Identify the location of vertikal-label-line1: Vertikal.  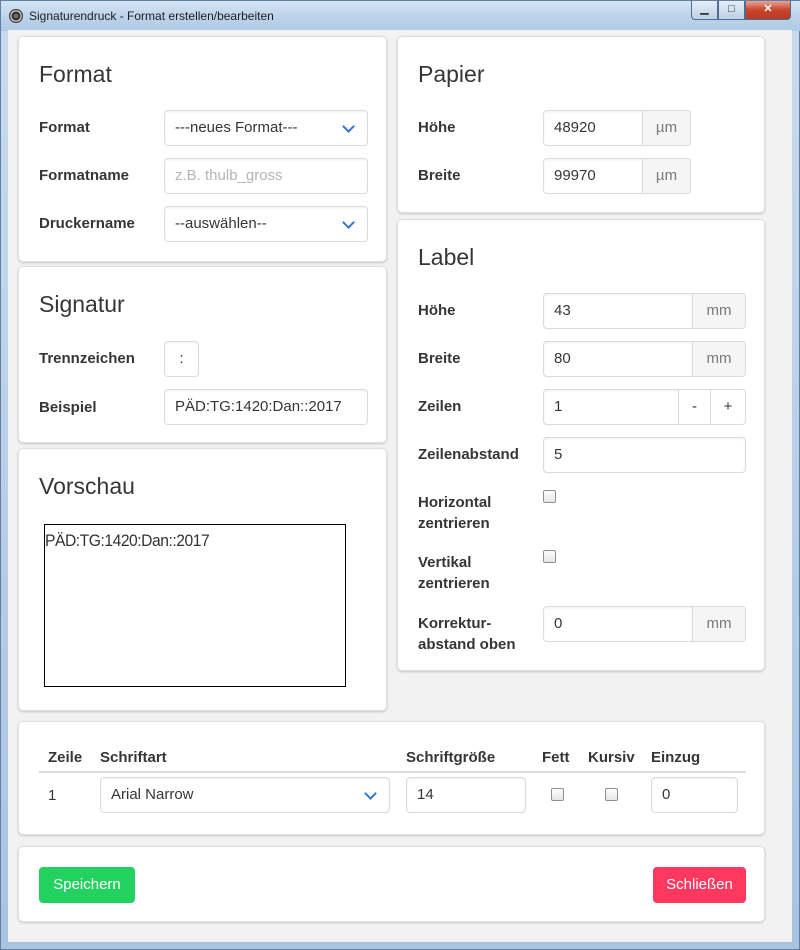
(445, 562).